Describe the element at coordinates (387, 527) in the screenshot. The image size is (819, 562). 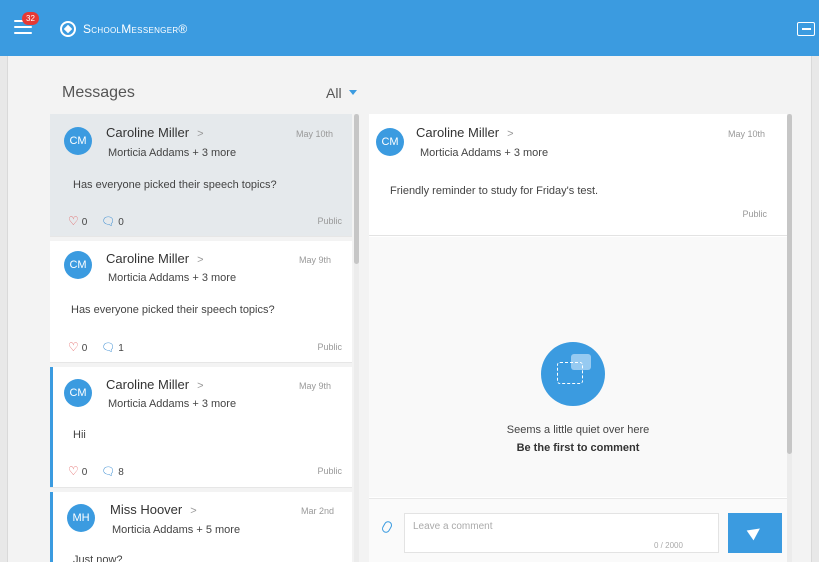
I see `attachment-icon` at that location.